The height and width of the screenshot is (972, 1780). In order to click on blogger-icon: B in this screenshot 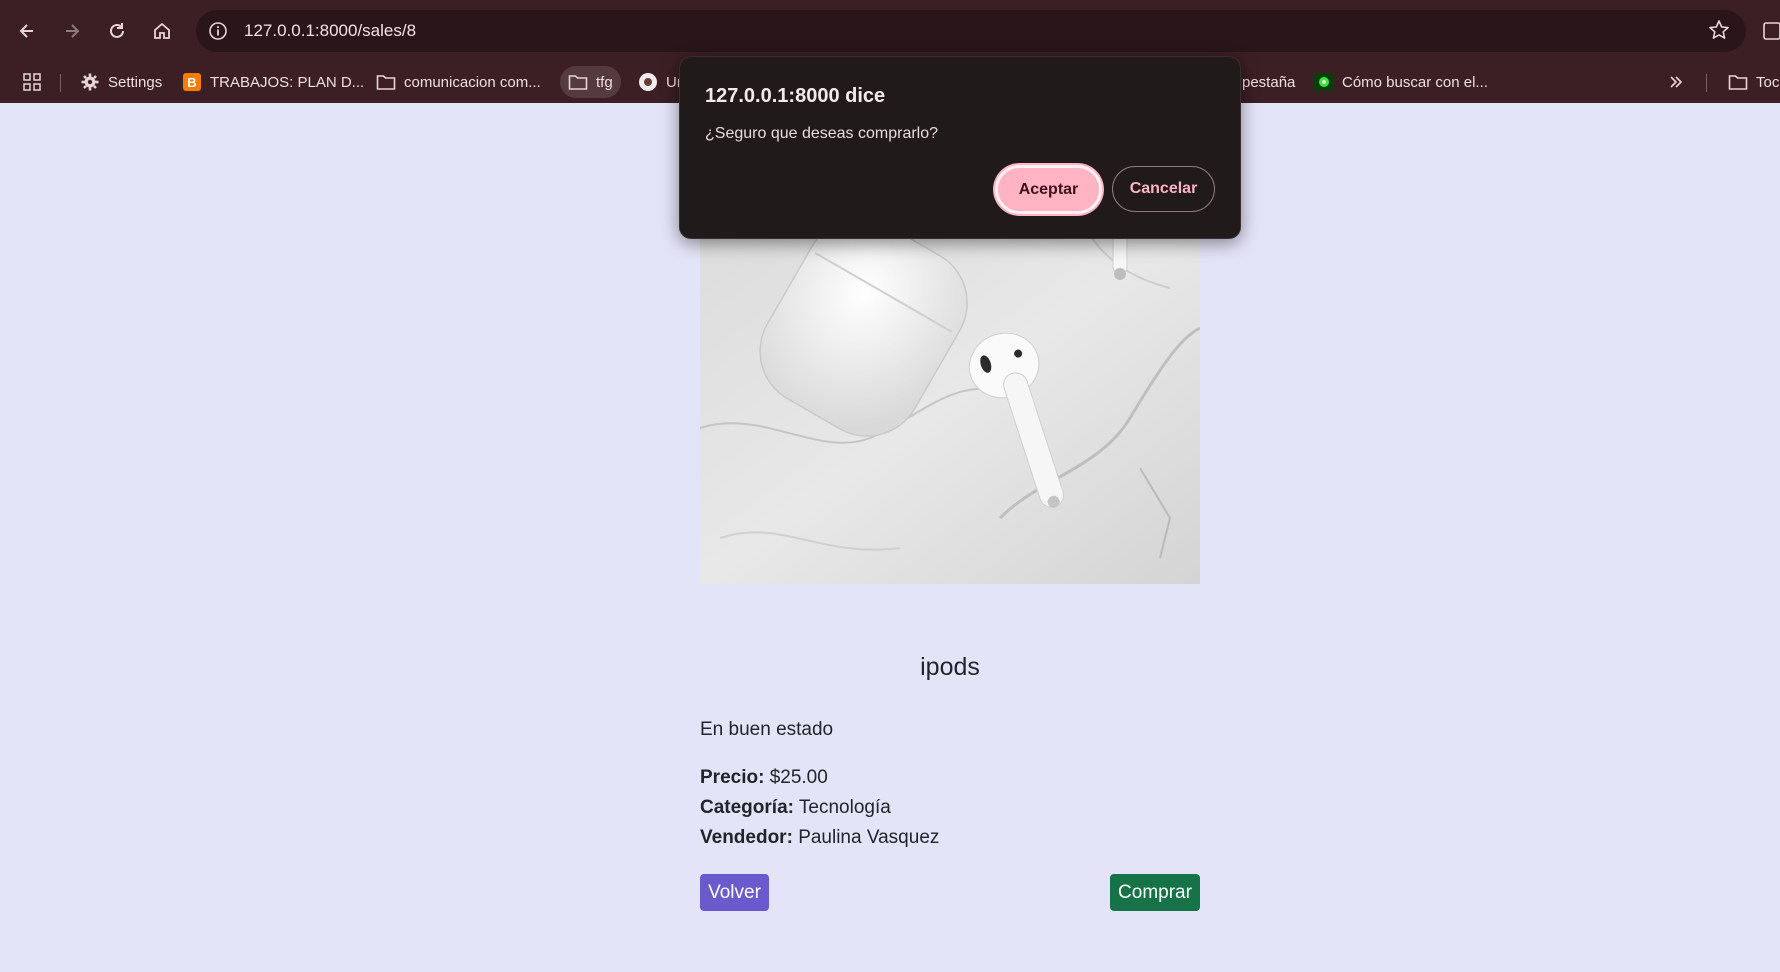, I will do `click(192, 82)`.